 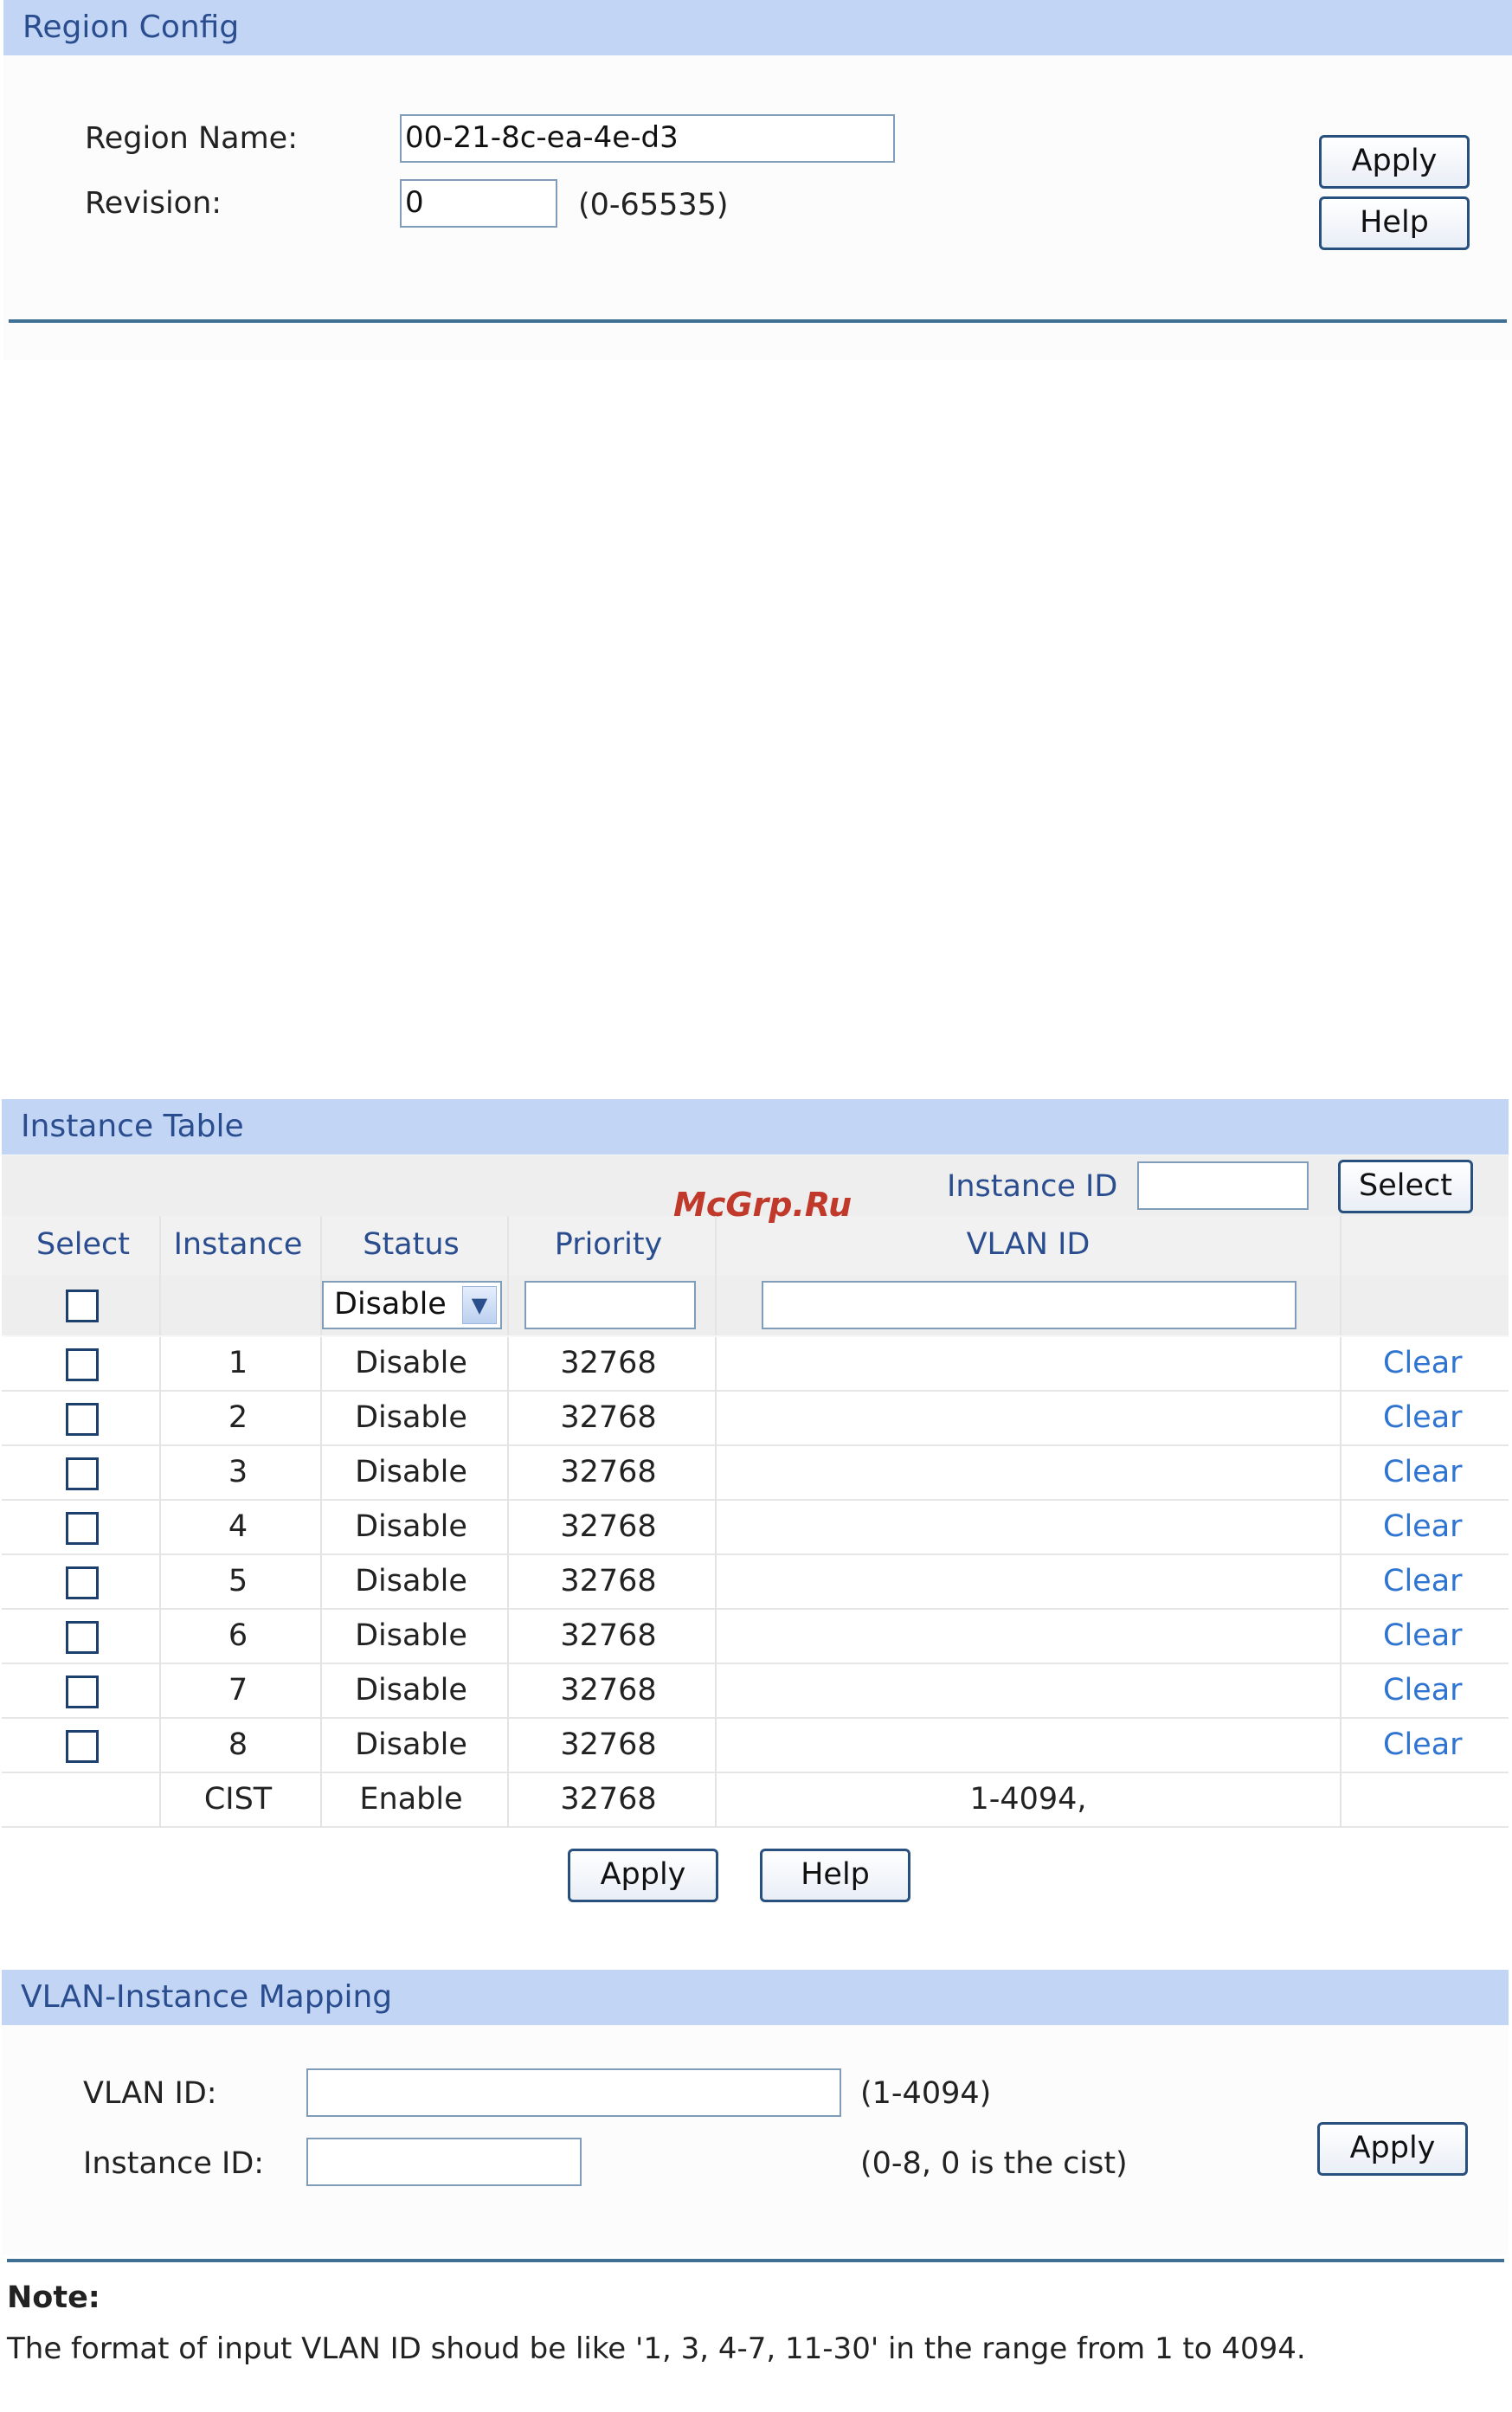 What do you see at coordinates (238, 1527) in the screenshot?
I see `row-instance: 4` at bounding box center [238, 1527].